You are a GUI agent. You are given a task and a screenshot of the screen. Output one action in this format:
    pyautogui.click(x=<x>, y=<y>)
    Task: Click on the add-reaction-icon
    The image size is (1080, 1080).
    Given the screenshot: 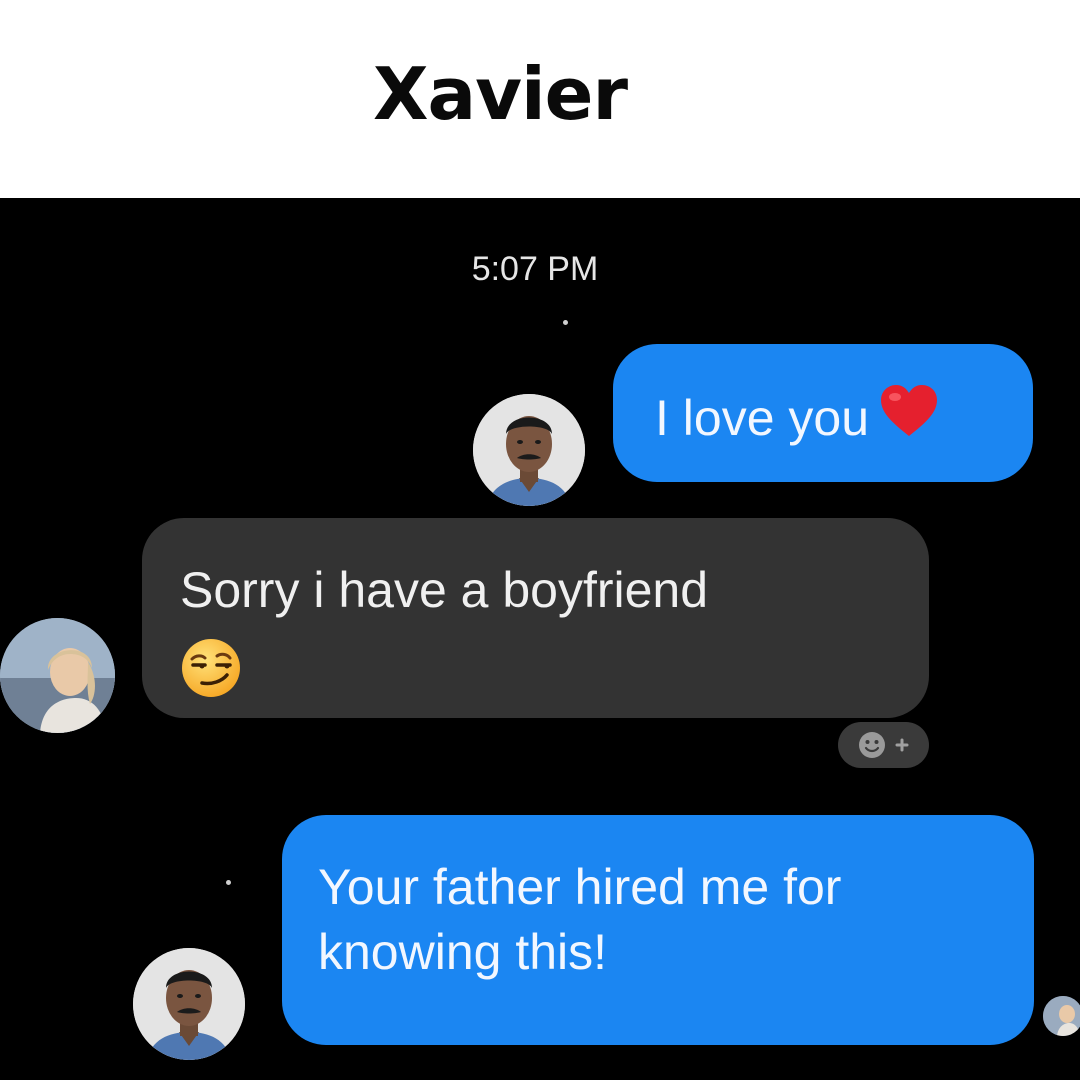 What is the action you would take?
    pyautogui.click(x=884, y=745)
    